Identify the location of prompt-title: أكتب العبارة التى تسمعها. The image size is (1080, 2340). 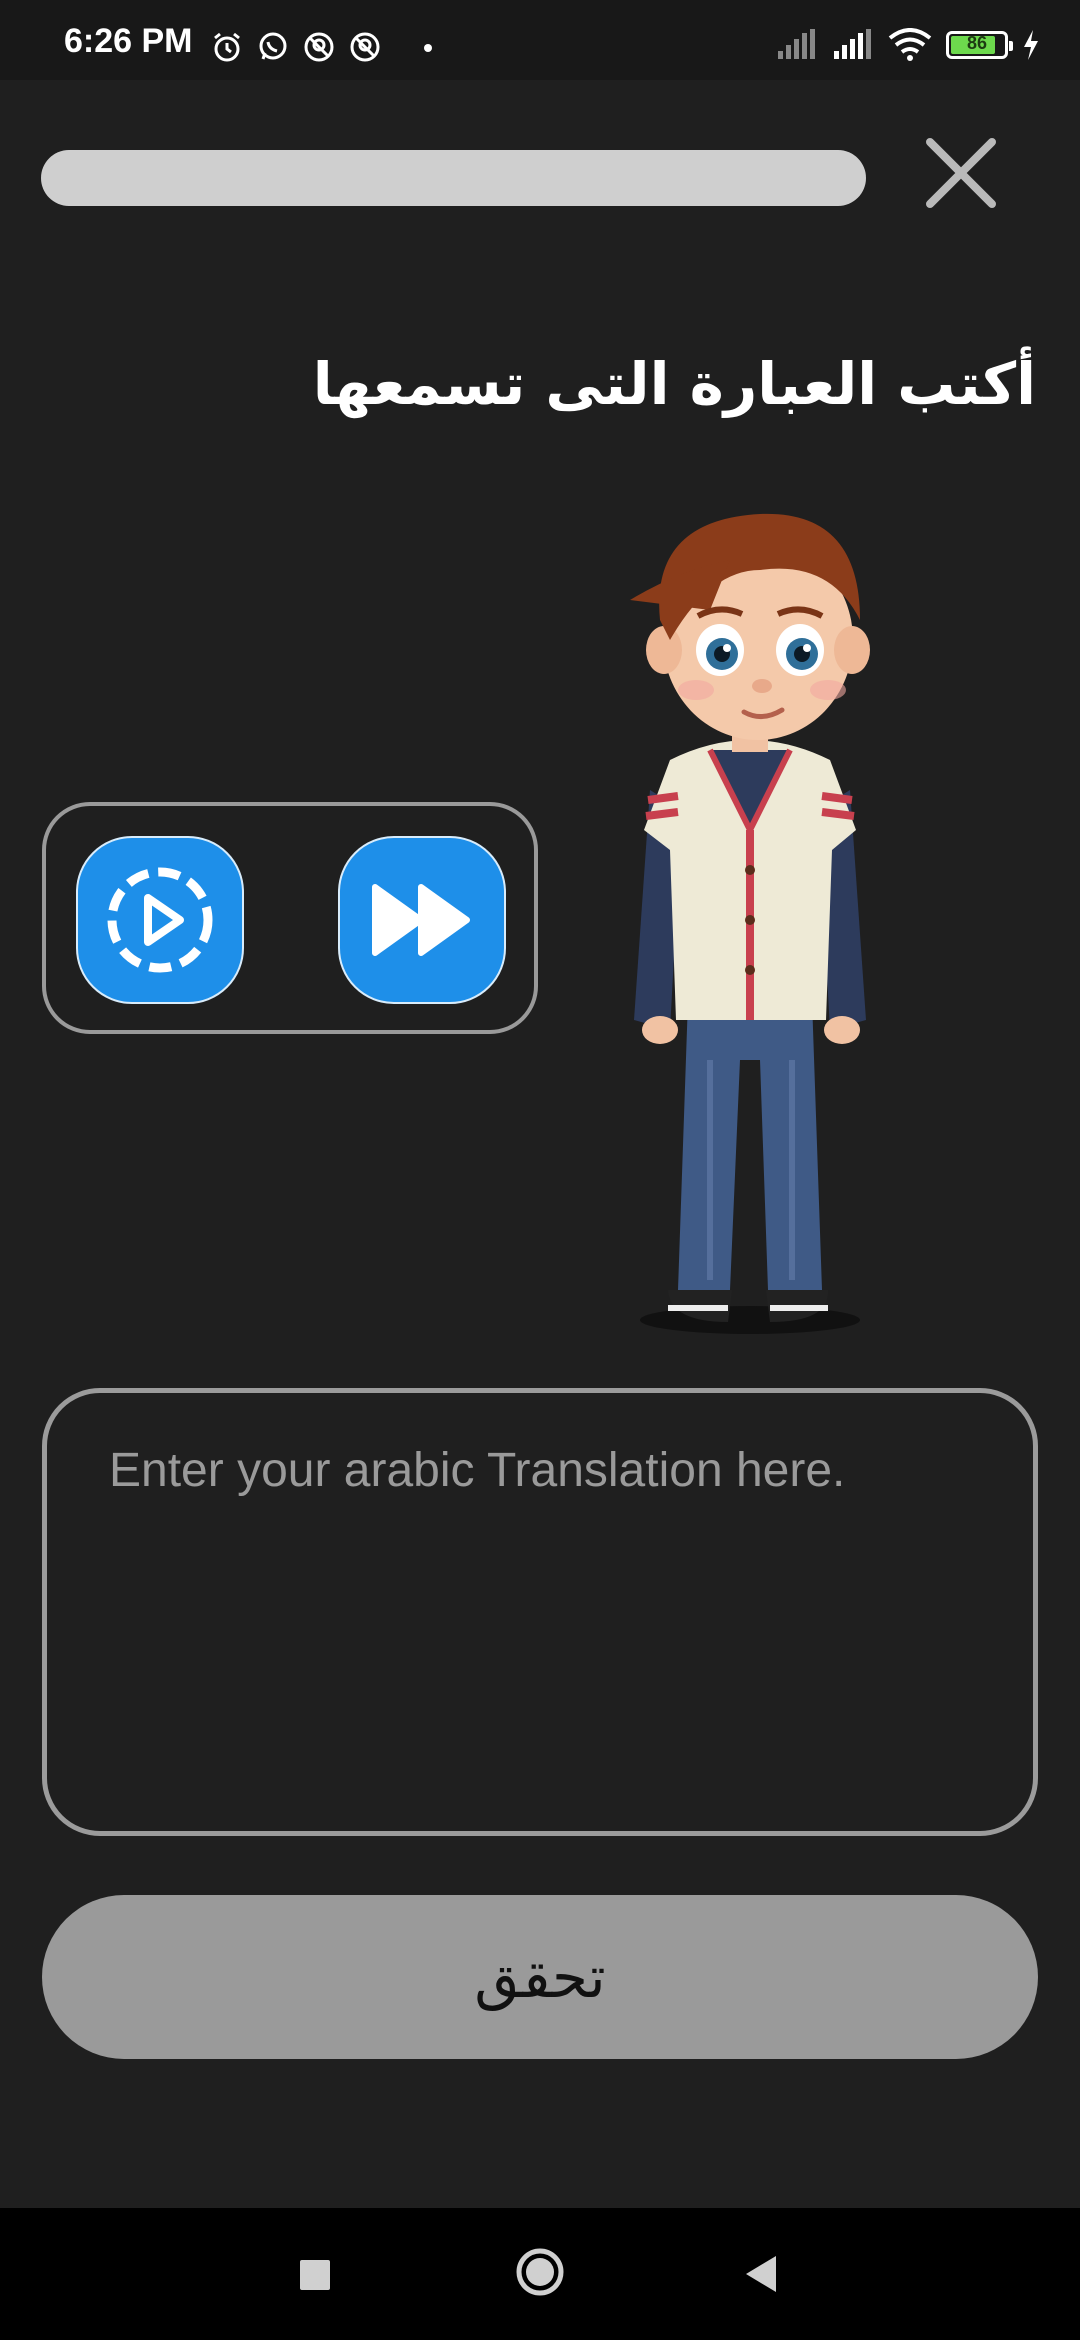
(674, 384).